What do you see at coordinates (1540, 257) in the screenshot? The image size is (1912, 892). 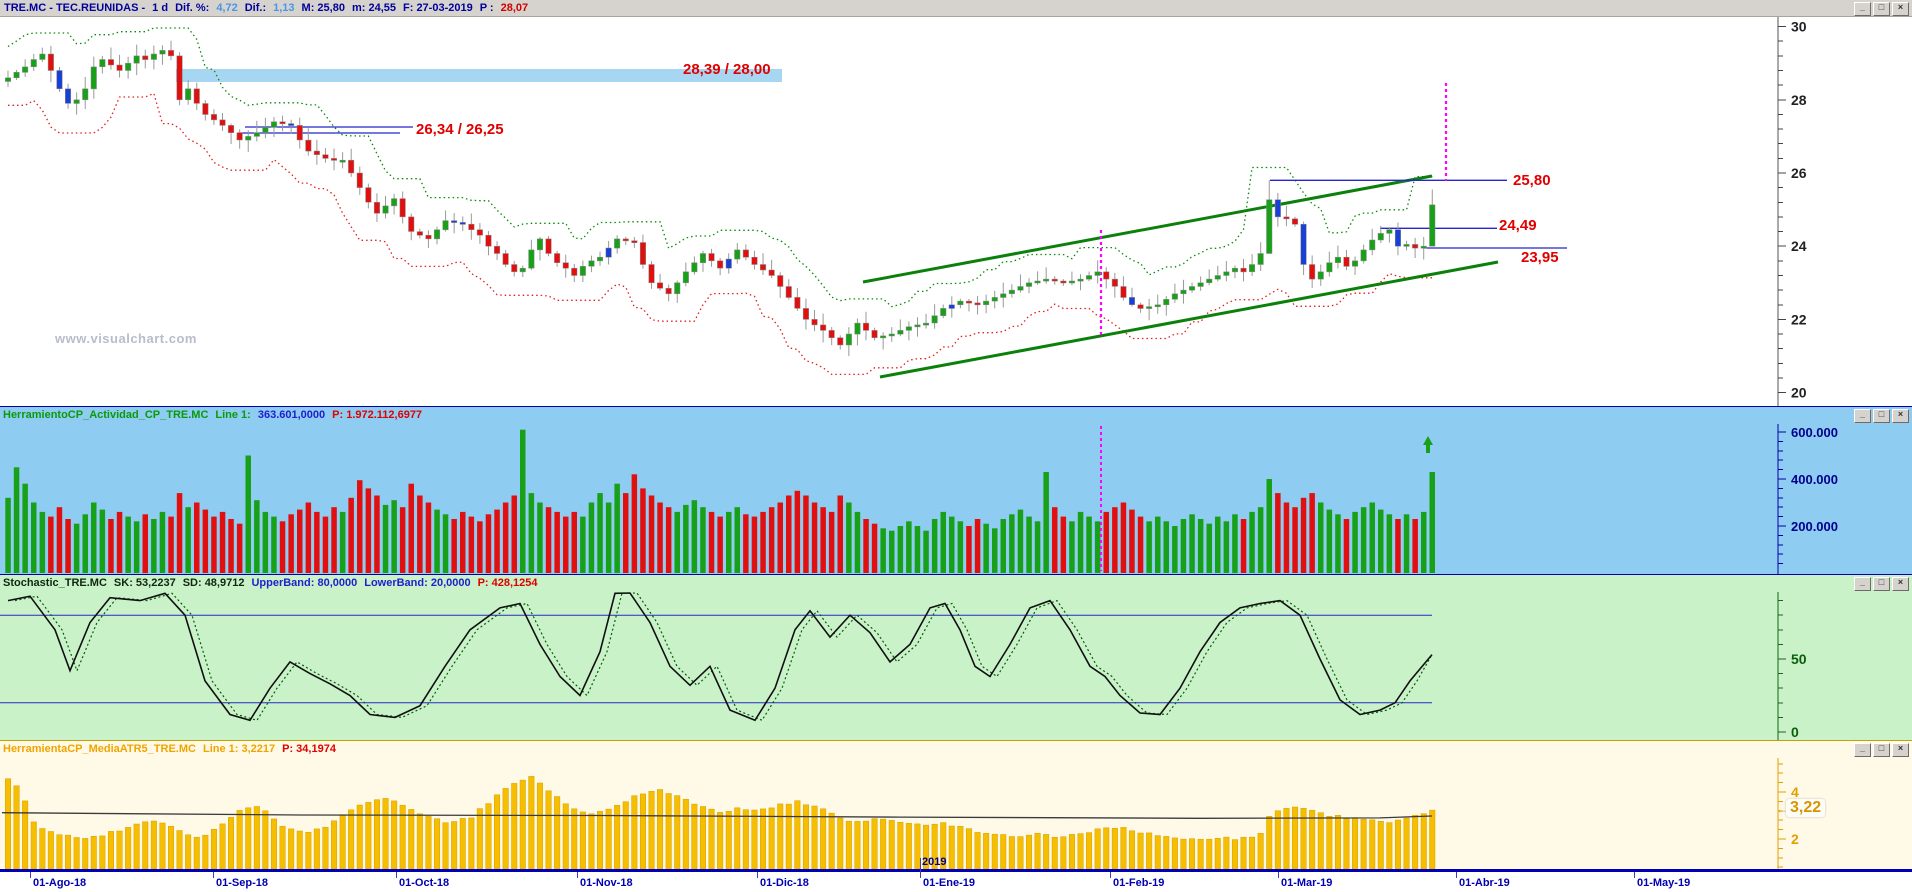 I see `level-label-2395: 23,95` at bounding box center [1540, 257].